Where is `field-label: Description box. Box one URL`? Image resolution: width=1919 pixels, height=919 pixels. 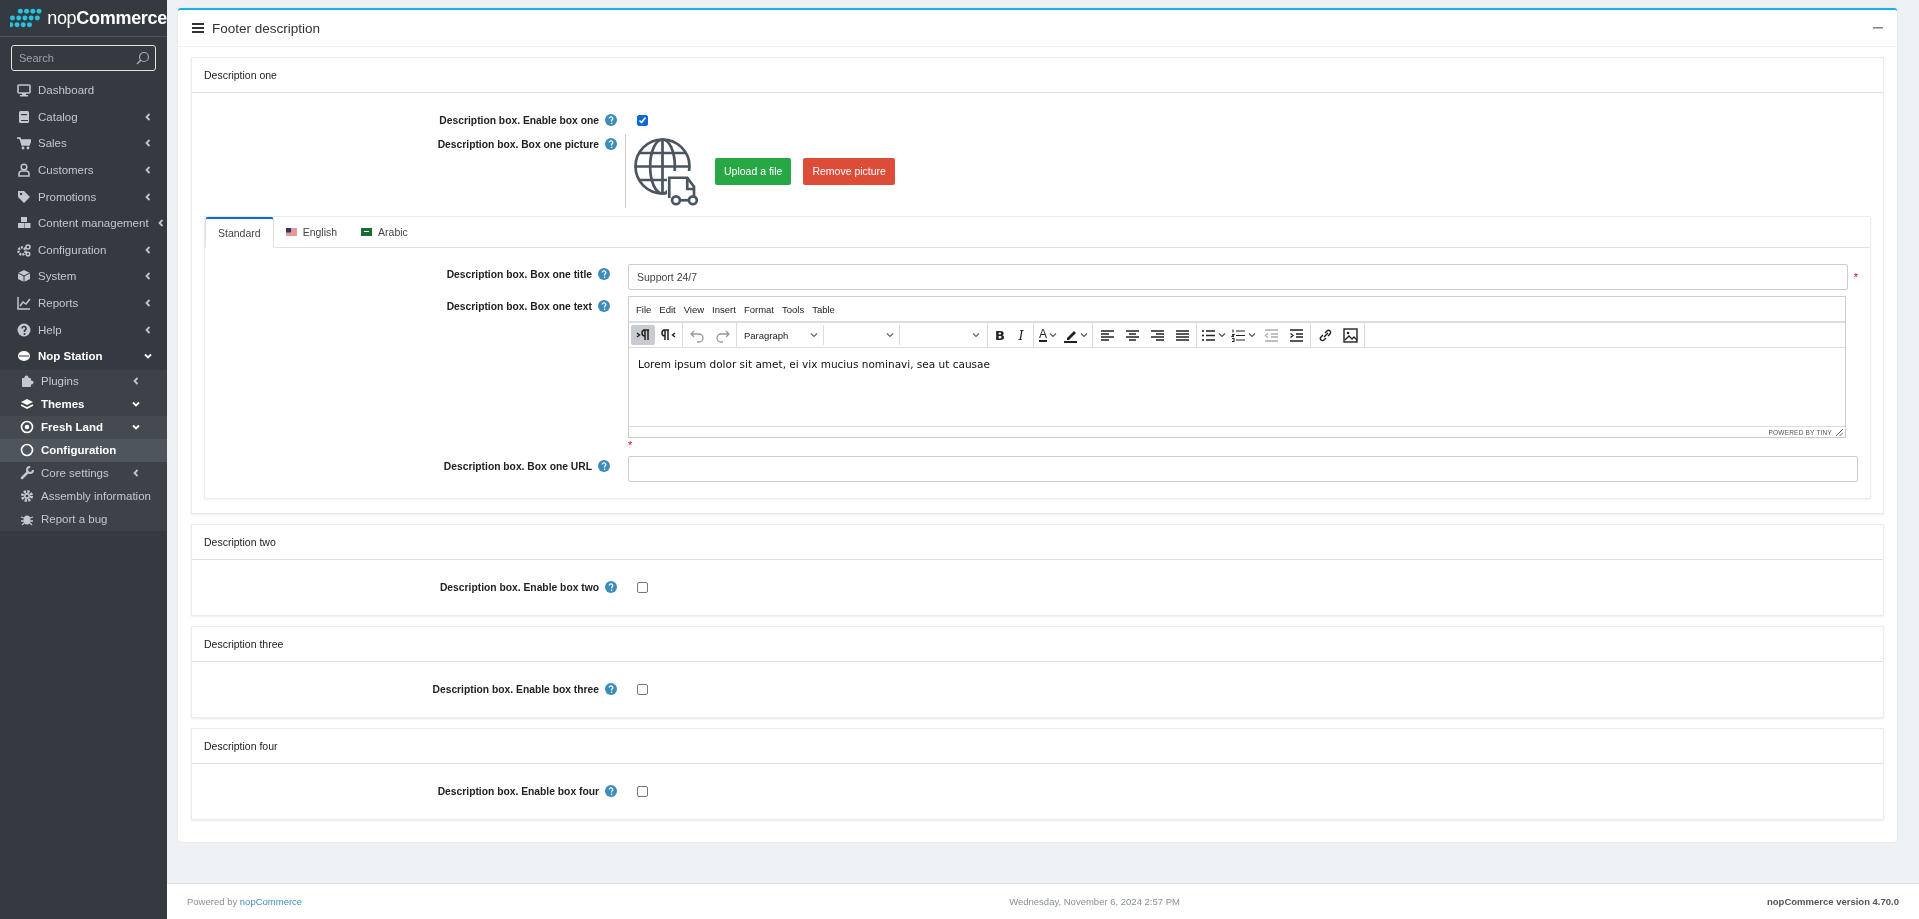
field-label: Description box. Box one URL is located at coordinates (517, 466).